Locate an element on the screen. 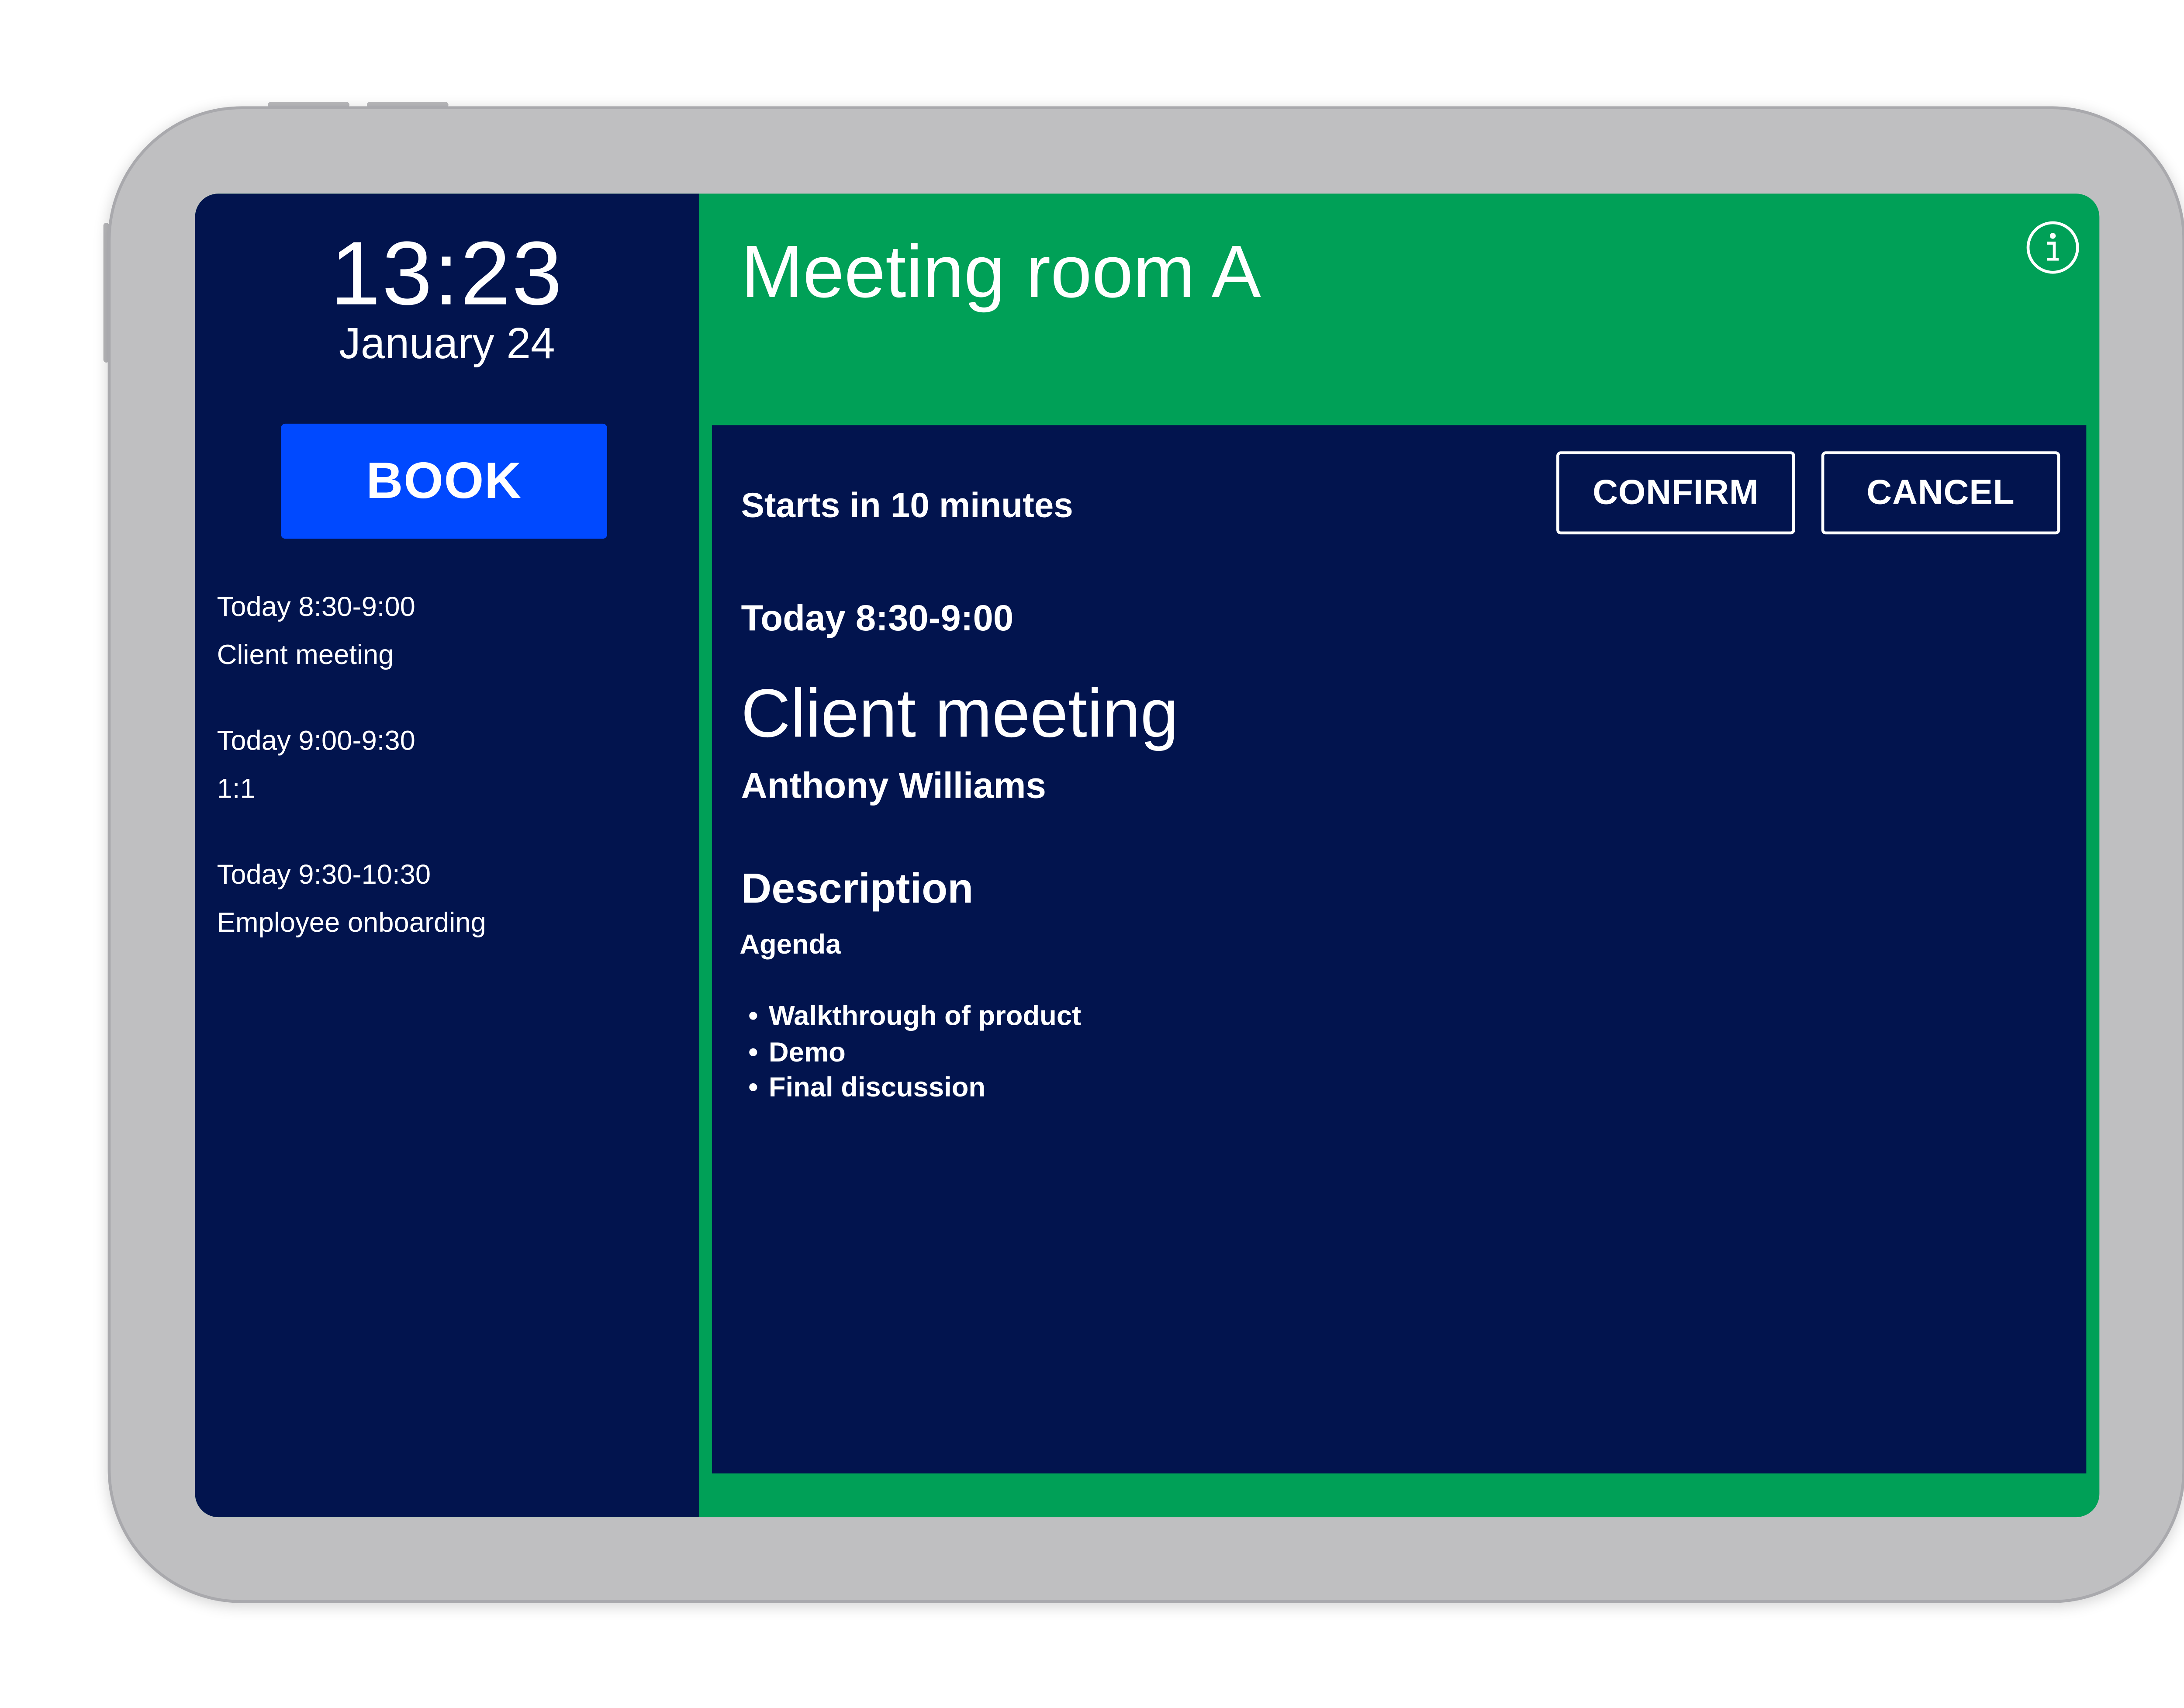 Image resolution: width=2184 pixels, height=1708 pixels. meeting-title: Client meeting is located at coordinates (959, 713).